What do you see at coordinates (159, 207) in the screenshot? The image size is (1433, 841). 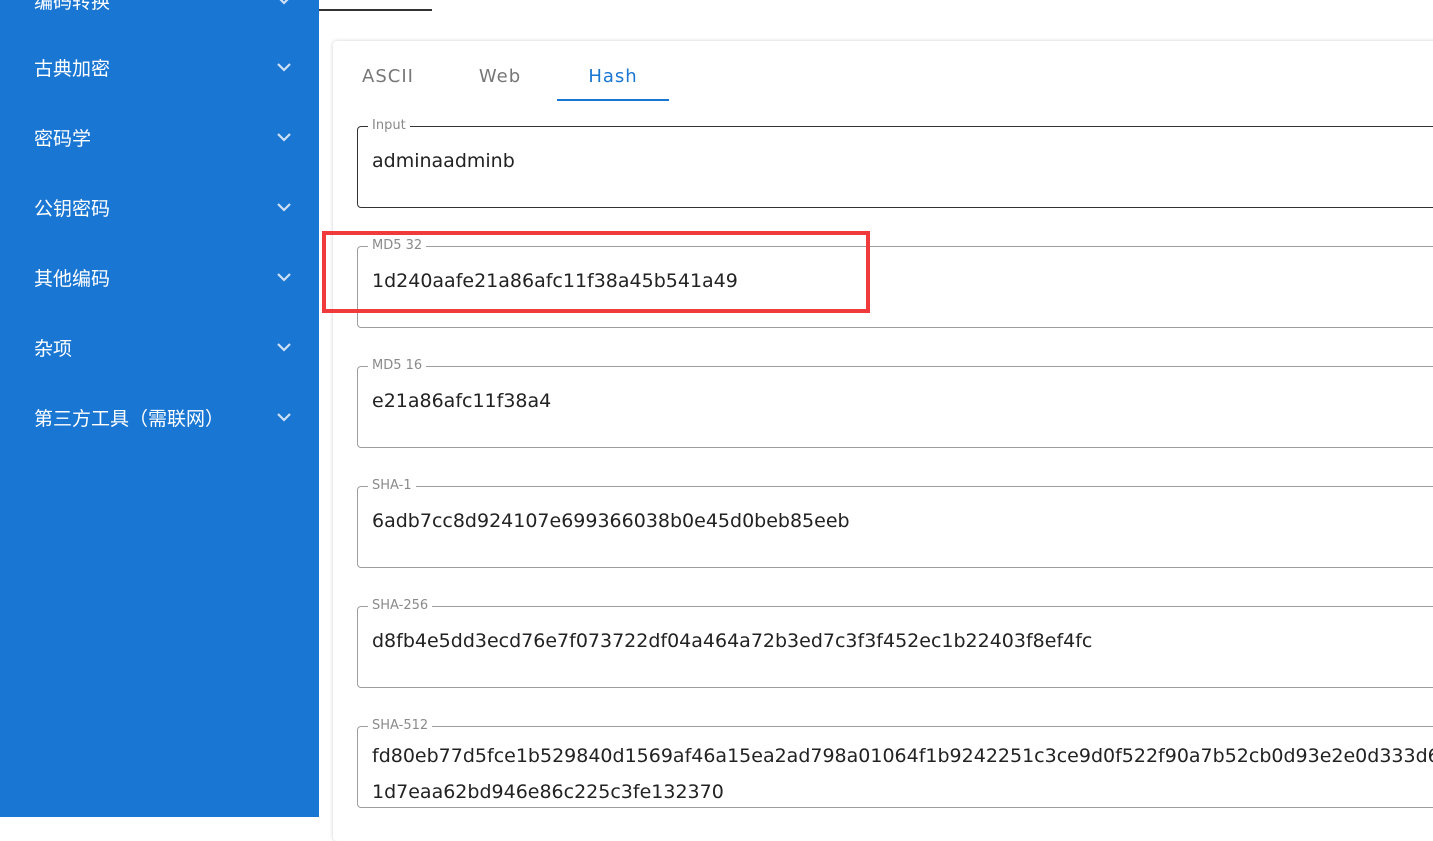 I see `sidebar-item-public-key: 公钥密码` at bounding box center [159, 207].